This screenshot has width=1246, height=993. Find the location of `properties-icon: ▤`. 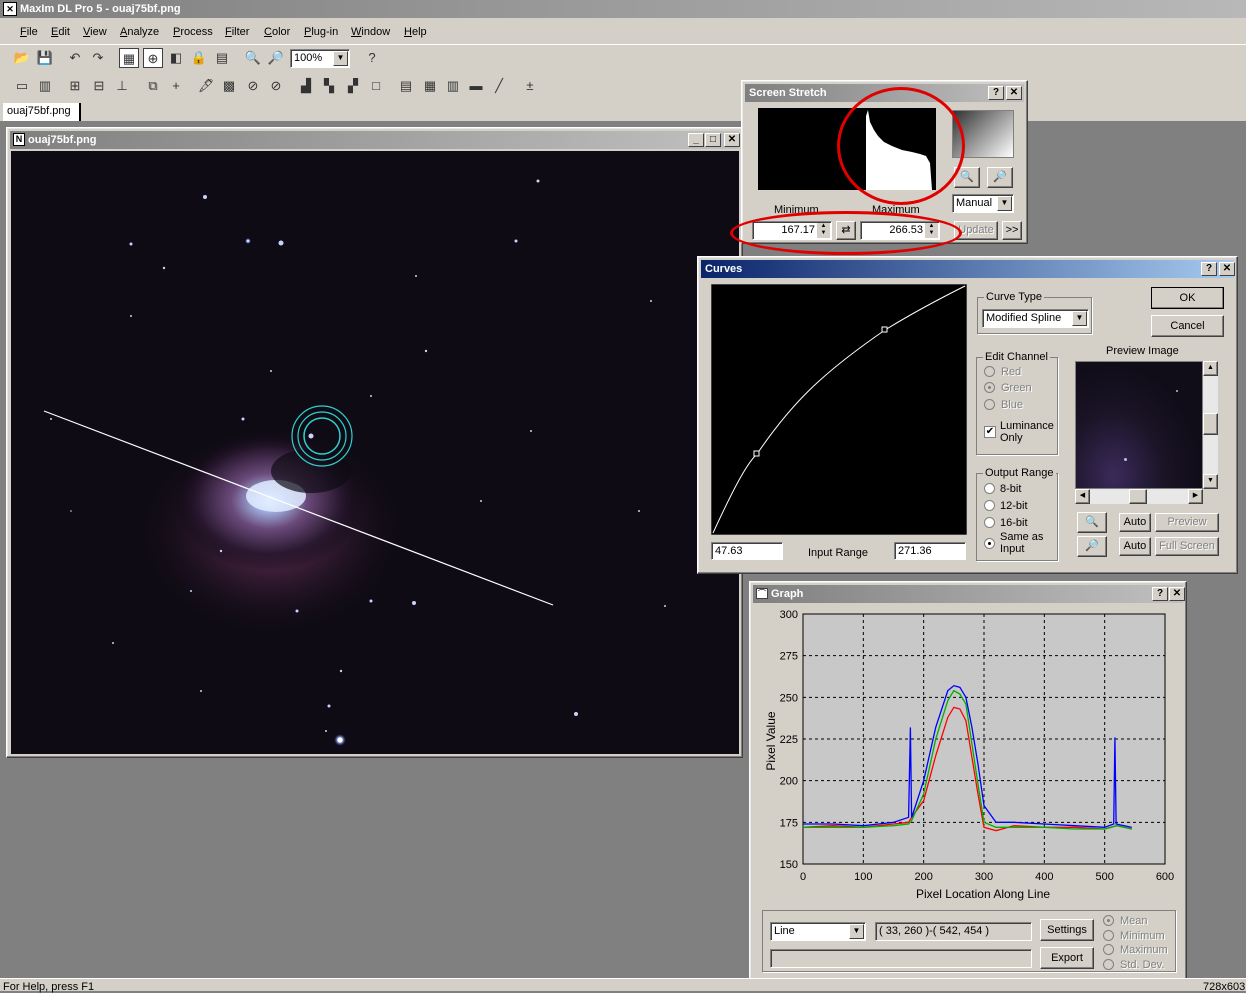

properties-icon: ▤ is located at coordinates (222, 58).